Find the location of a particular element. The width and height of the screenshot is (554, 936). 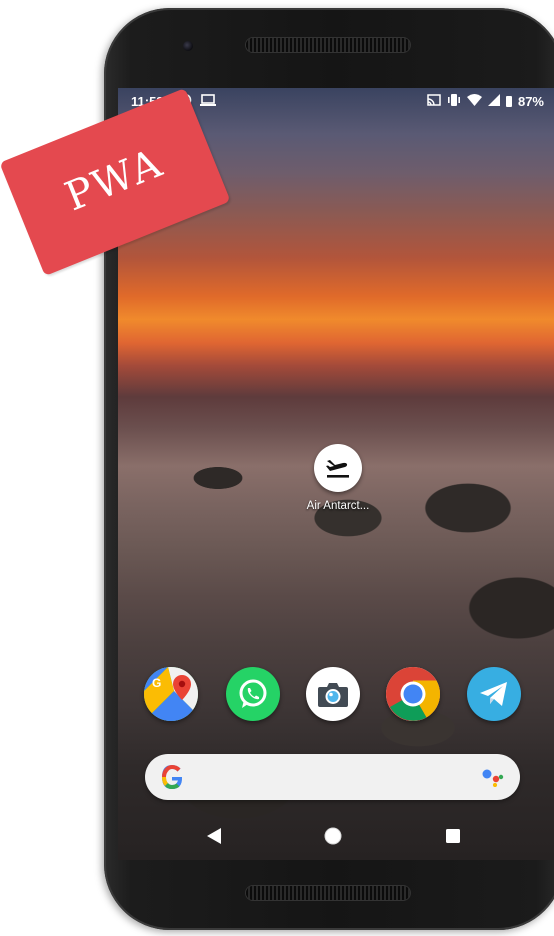

top-speaker-grille is located at coordinates (328, 45).